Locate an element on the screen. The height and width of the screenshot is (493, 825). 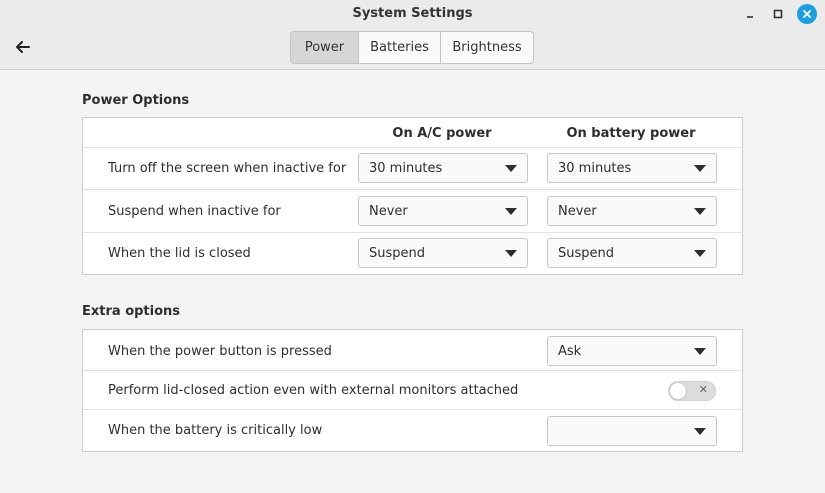
lid-closed-ac-dropdown: Suspend is located at coordinates (443, 253).